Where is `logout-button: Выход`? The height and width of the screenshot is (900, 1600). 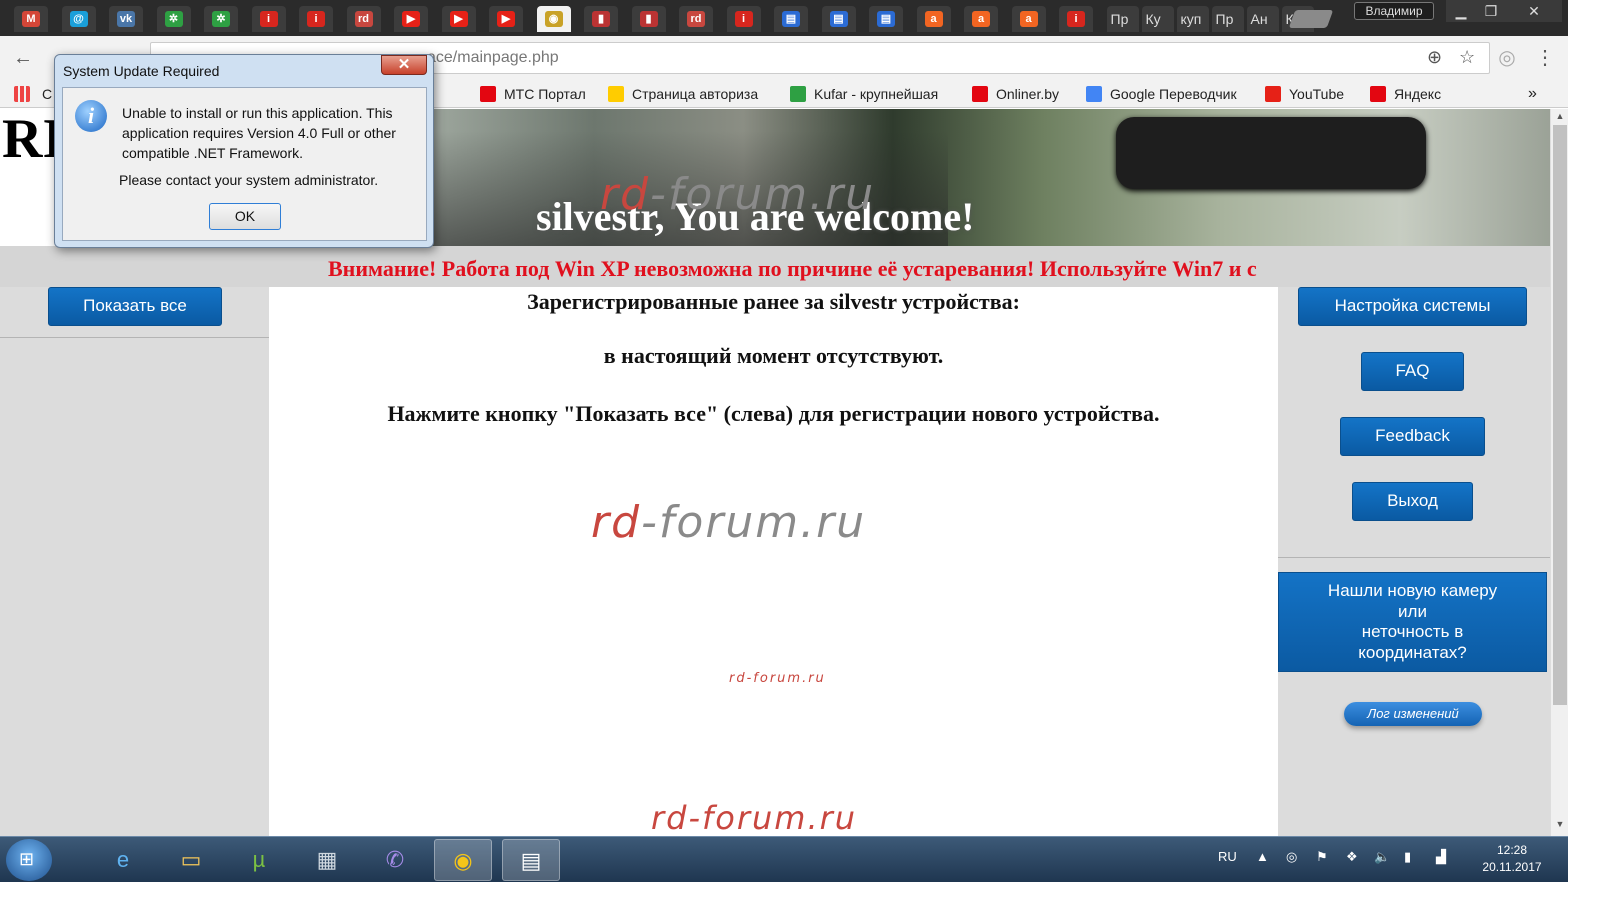 logout-button: Выход is located at coordinates (1412, 501).